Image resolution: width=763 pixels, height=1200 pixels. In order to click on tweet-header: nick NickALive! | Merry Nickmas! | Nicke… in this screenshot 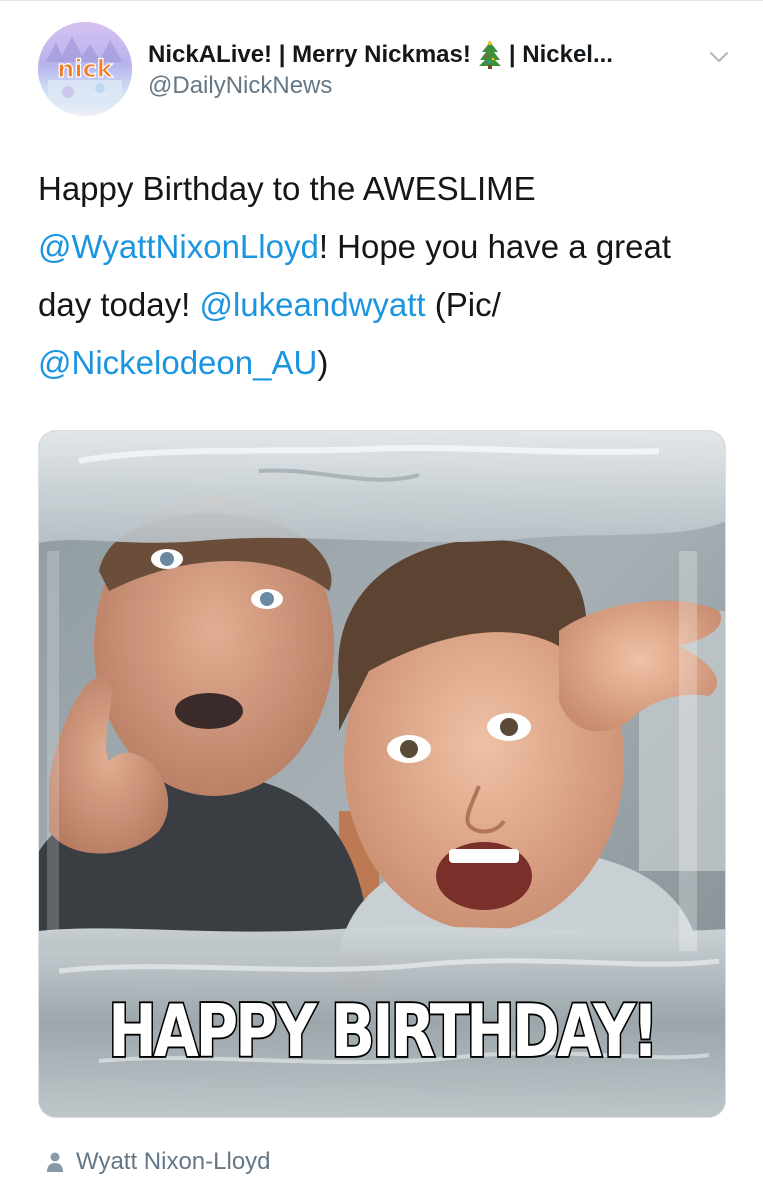, I will do `click(388, 70)`.